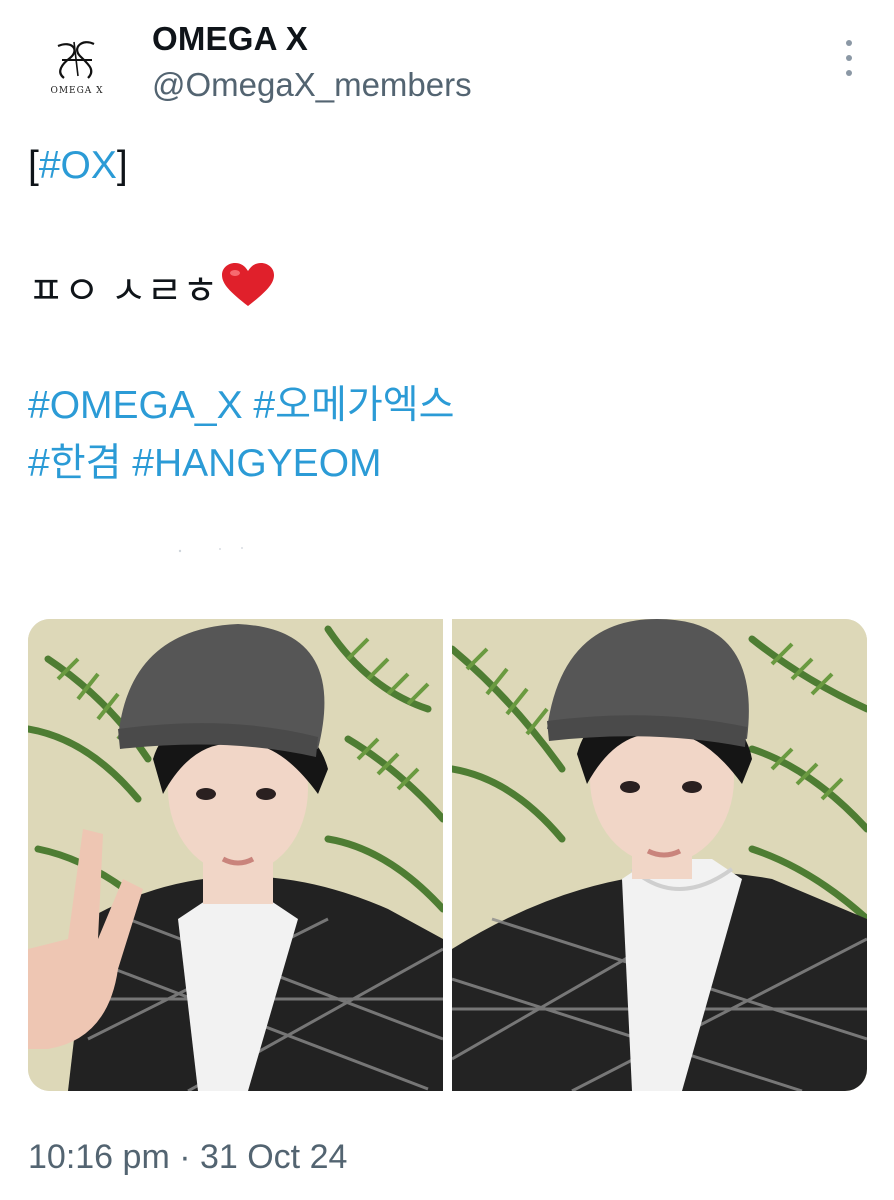  I want to click on tweet-line-3: #OMEGA_X #오메가엑스, so click(241, 406).